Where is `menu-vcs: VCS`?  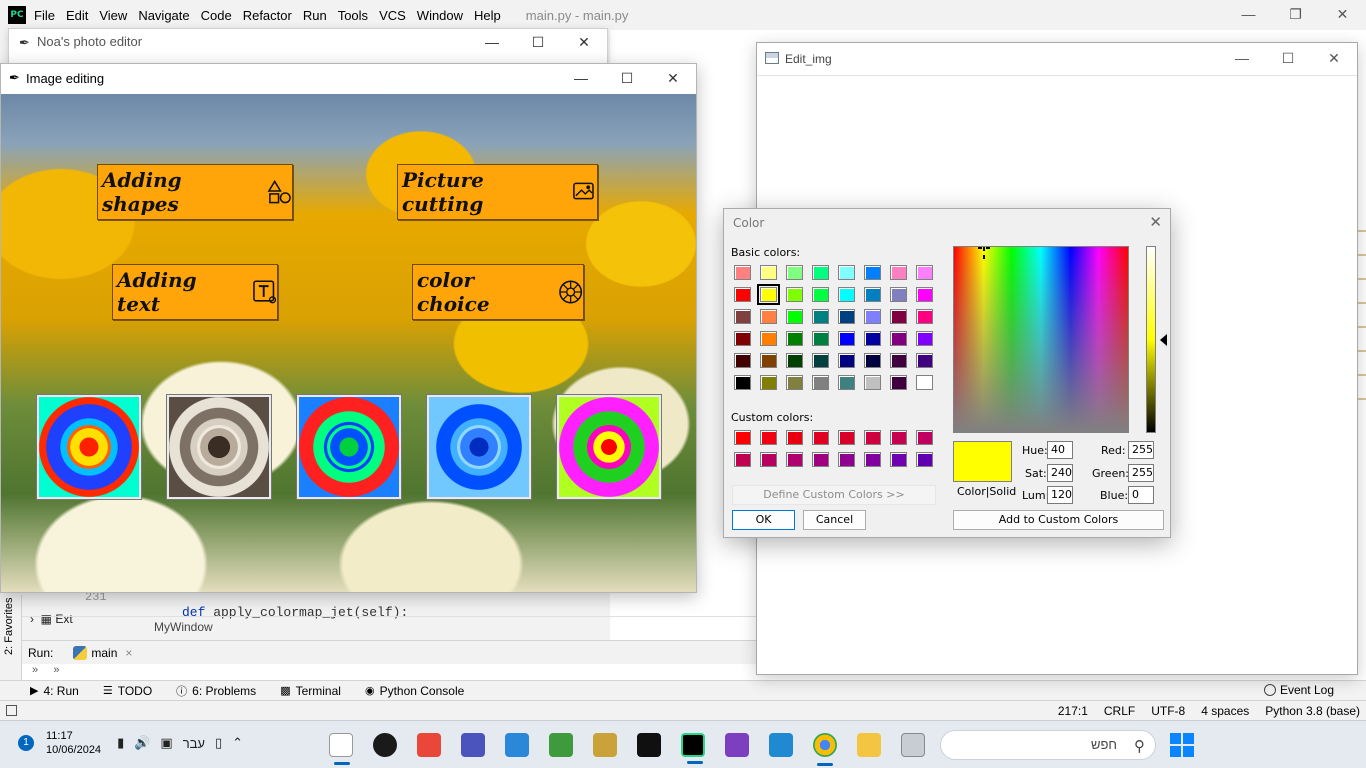 menu-vcs: VCS is located at coordinates (392, 15).